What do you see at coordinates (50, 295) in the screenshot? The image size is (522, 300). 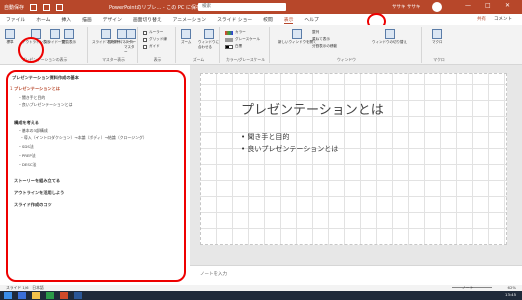 I see `excel-icon` at bounding box center [50, 295].